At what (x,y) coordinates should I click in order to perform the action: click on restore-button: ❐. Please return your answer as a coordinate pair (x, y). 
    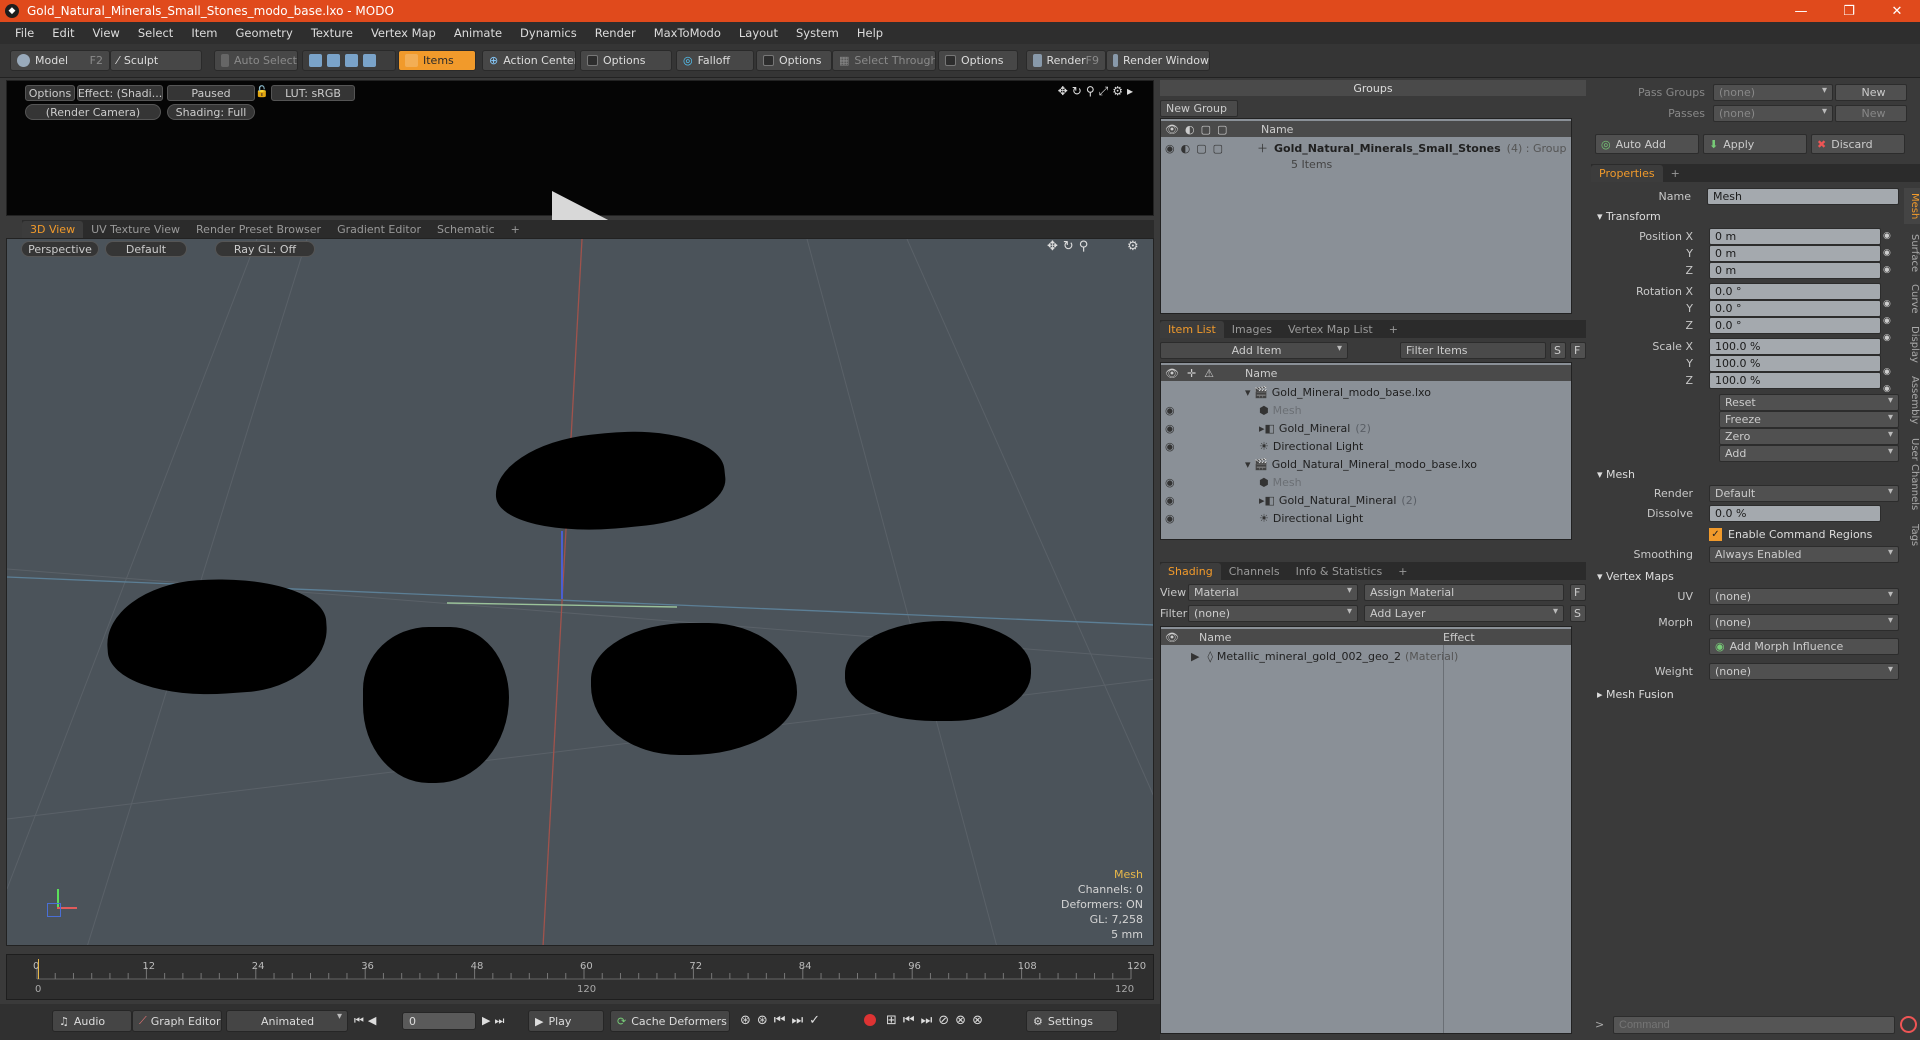
    Looking at the image, I should click on (1849, 11).